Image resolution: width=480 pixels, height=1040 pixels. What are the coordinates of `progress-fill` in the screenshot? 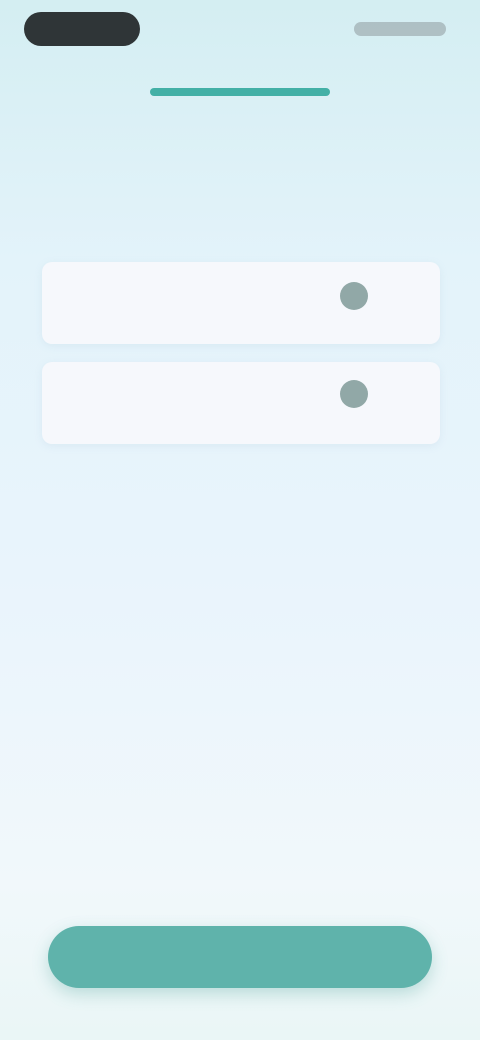 It's located at (240, 92).